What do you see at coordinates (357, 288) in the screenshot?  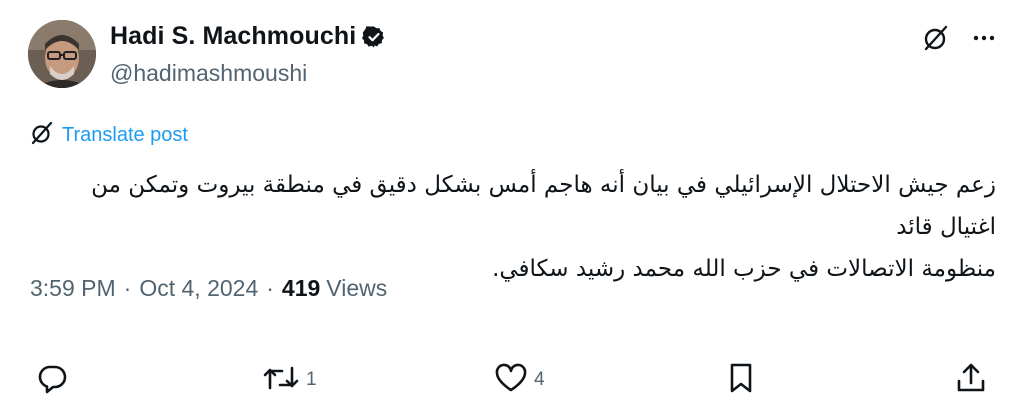 I see `views-label: Views` at bounding box center [357, 288].